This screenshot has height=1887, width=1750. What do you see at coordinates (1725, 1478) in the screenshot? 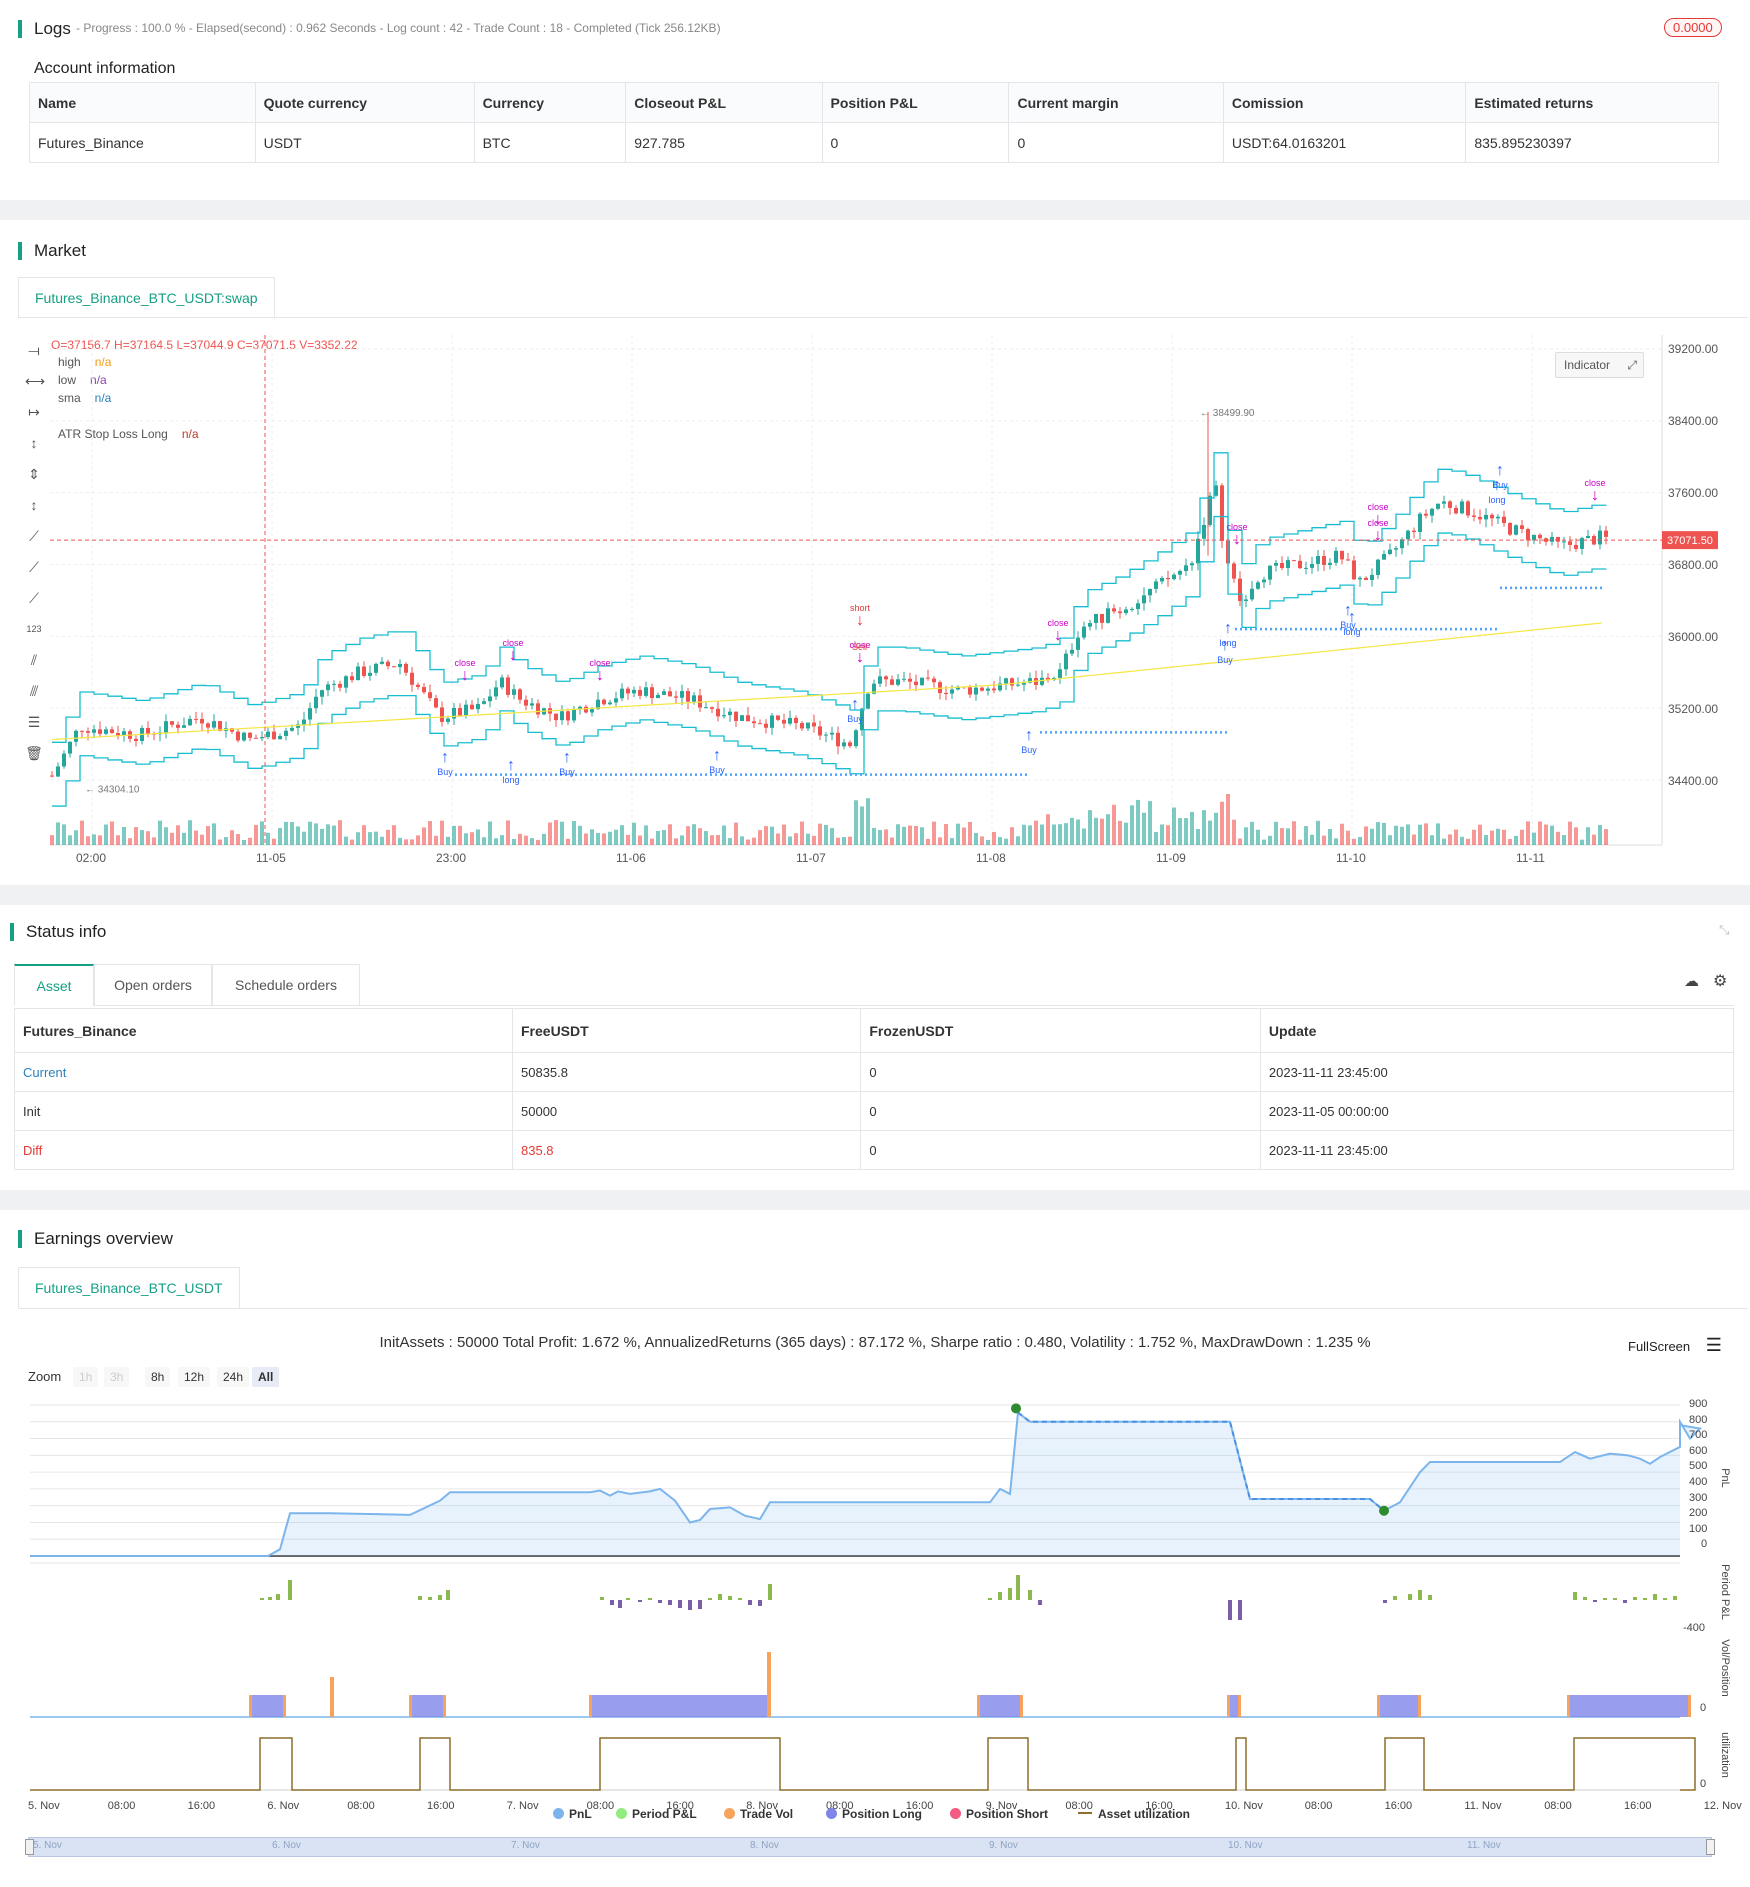
I see `pane-axis-title: PnL` at bounding box center [1725, 1478].